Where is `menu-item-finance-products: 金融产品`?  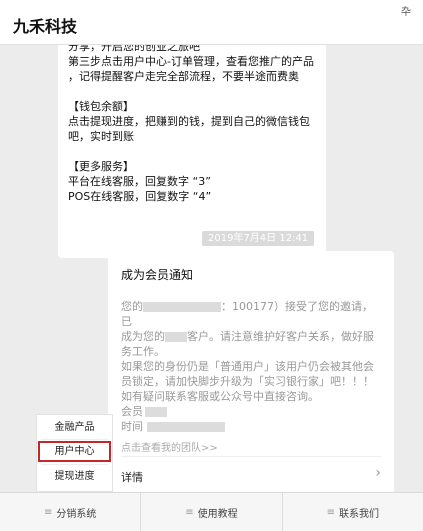
menu-item-finance-products: 金融产品 is located at coordinates (74, 428).